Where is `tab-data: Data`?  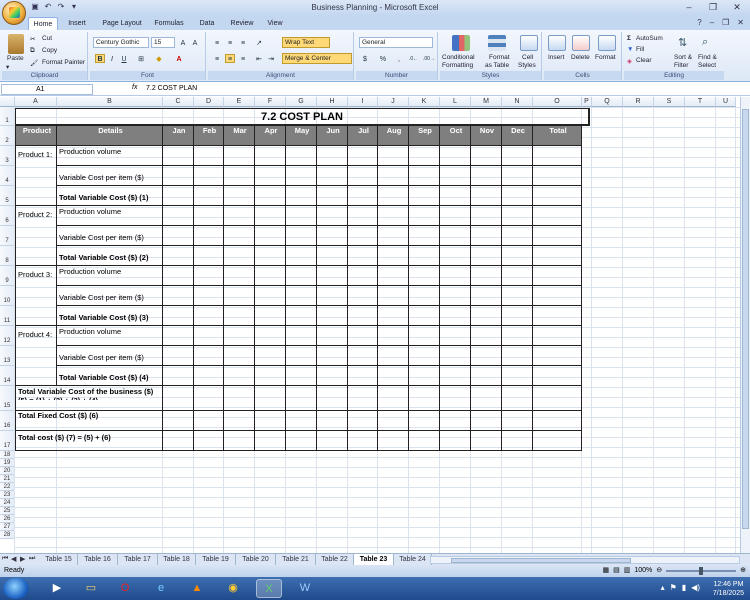
tab-data: Data is located at coordinates (207, 23).